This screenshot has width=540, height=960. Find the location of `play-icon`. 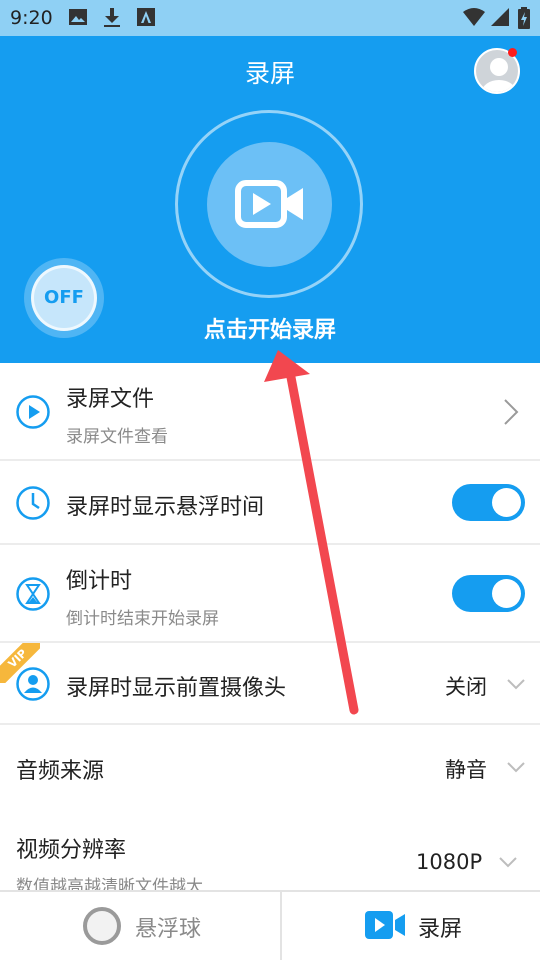

play-icon is located at coordinates (33, 412).